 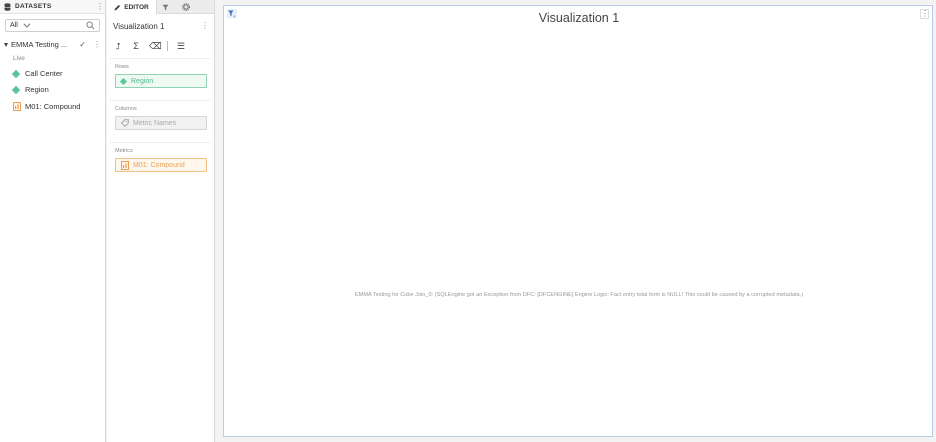 What do you see at coordinates (161, 81) in the screenshot?
I see `rows-region-pill: Region` at bounding box center [161, 81].